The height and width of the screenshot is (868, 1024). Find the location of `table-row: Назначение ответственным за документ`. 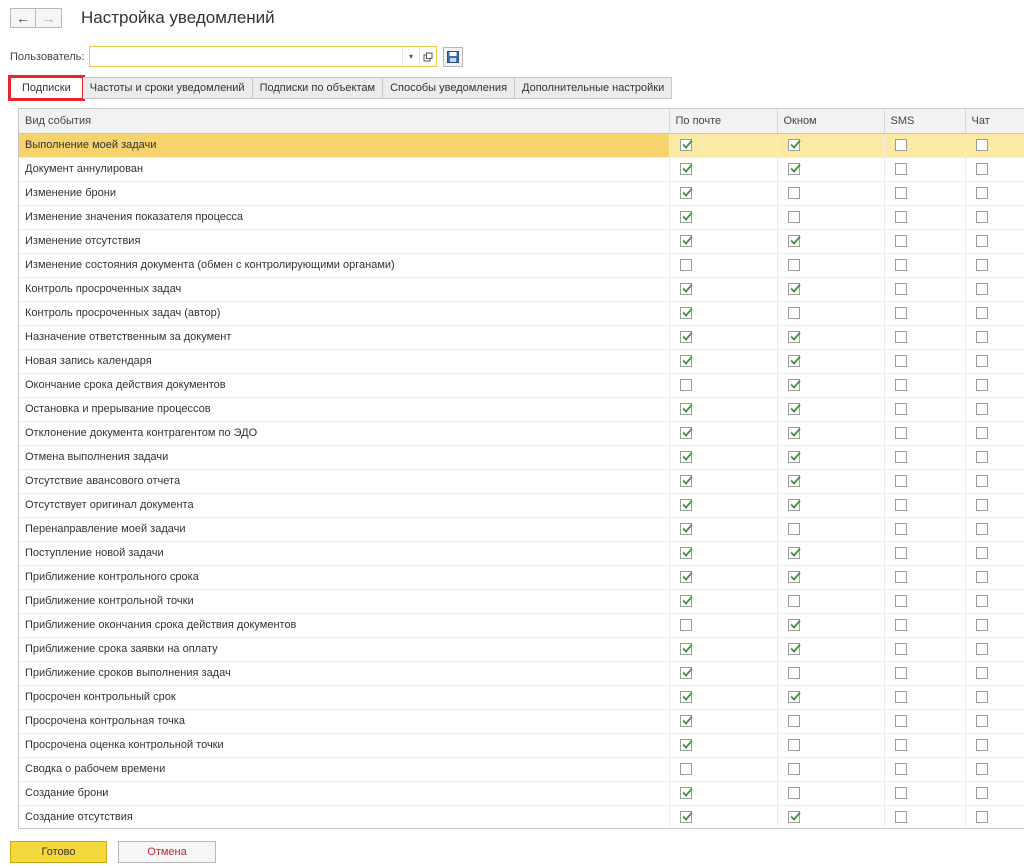

table-row: Назначение ответственным за документ is located at coordinates (521, 337).